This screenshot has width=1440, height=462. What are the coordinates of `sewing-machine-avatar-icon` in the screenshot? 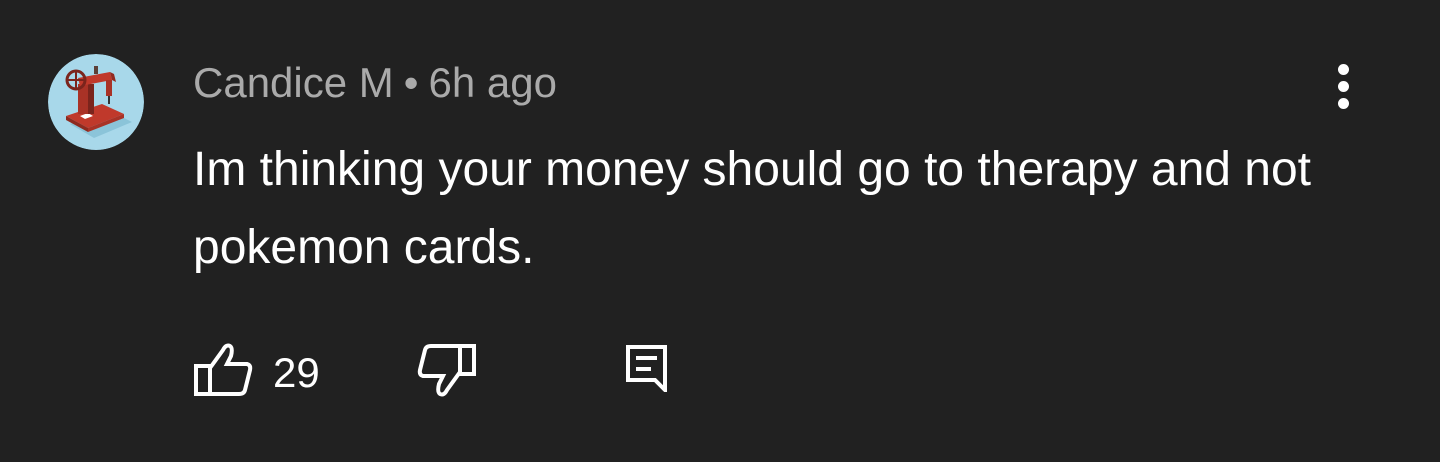 It's located at (96, 102).